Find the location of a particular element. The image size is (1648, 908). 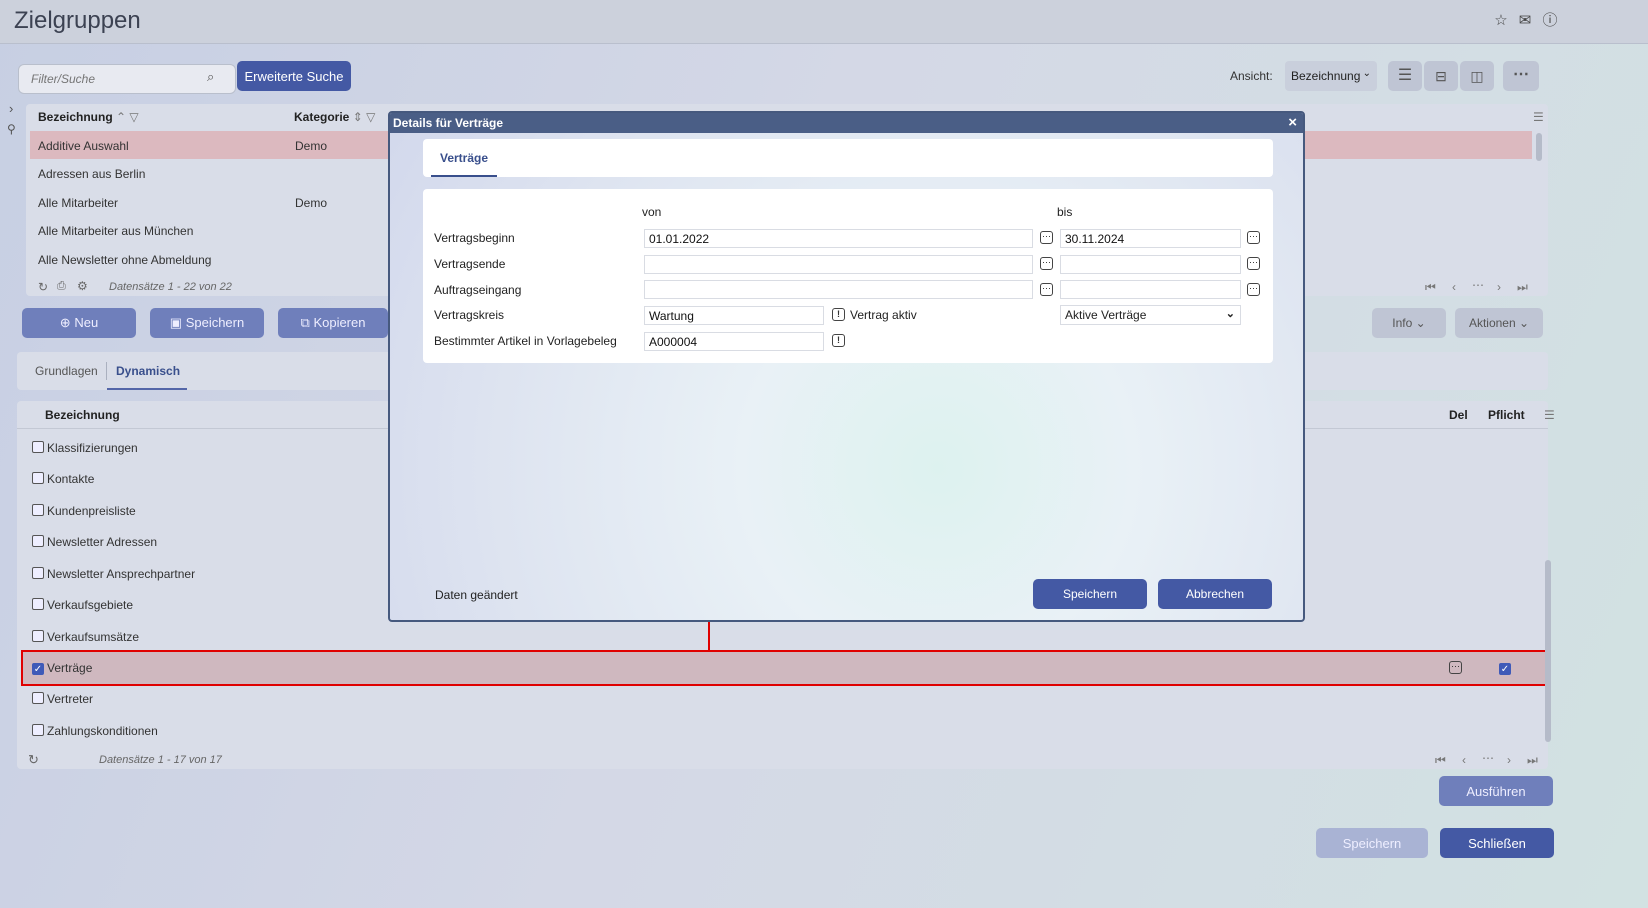

details-dots-icon: ⋯ is located at coordinates (1455, 667).